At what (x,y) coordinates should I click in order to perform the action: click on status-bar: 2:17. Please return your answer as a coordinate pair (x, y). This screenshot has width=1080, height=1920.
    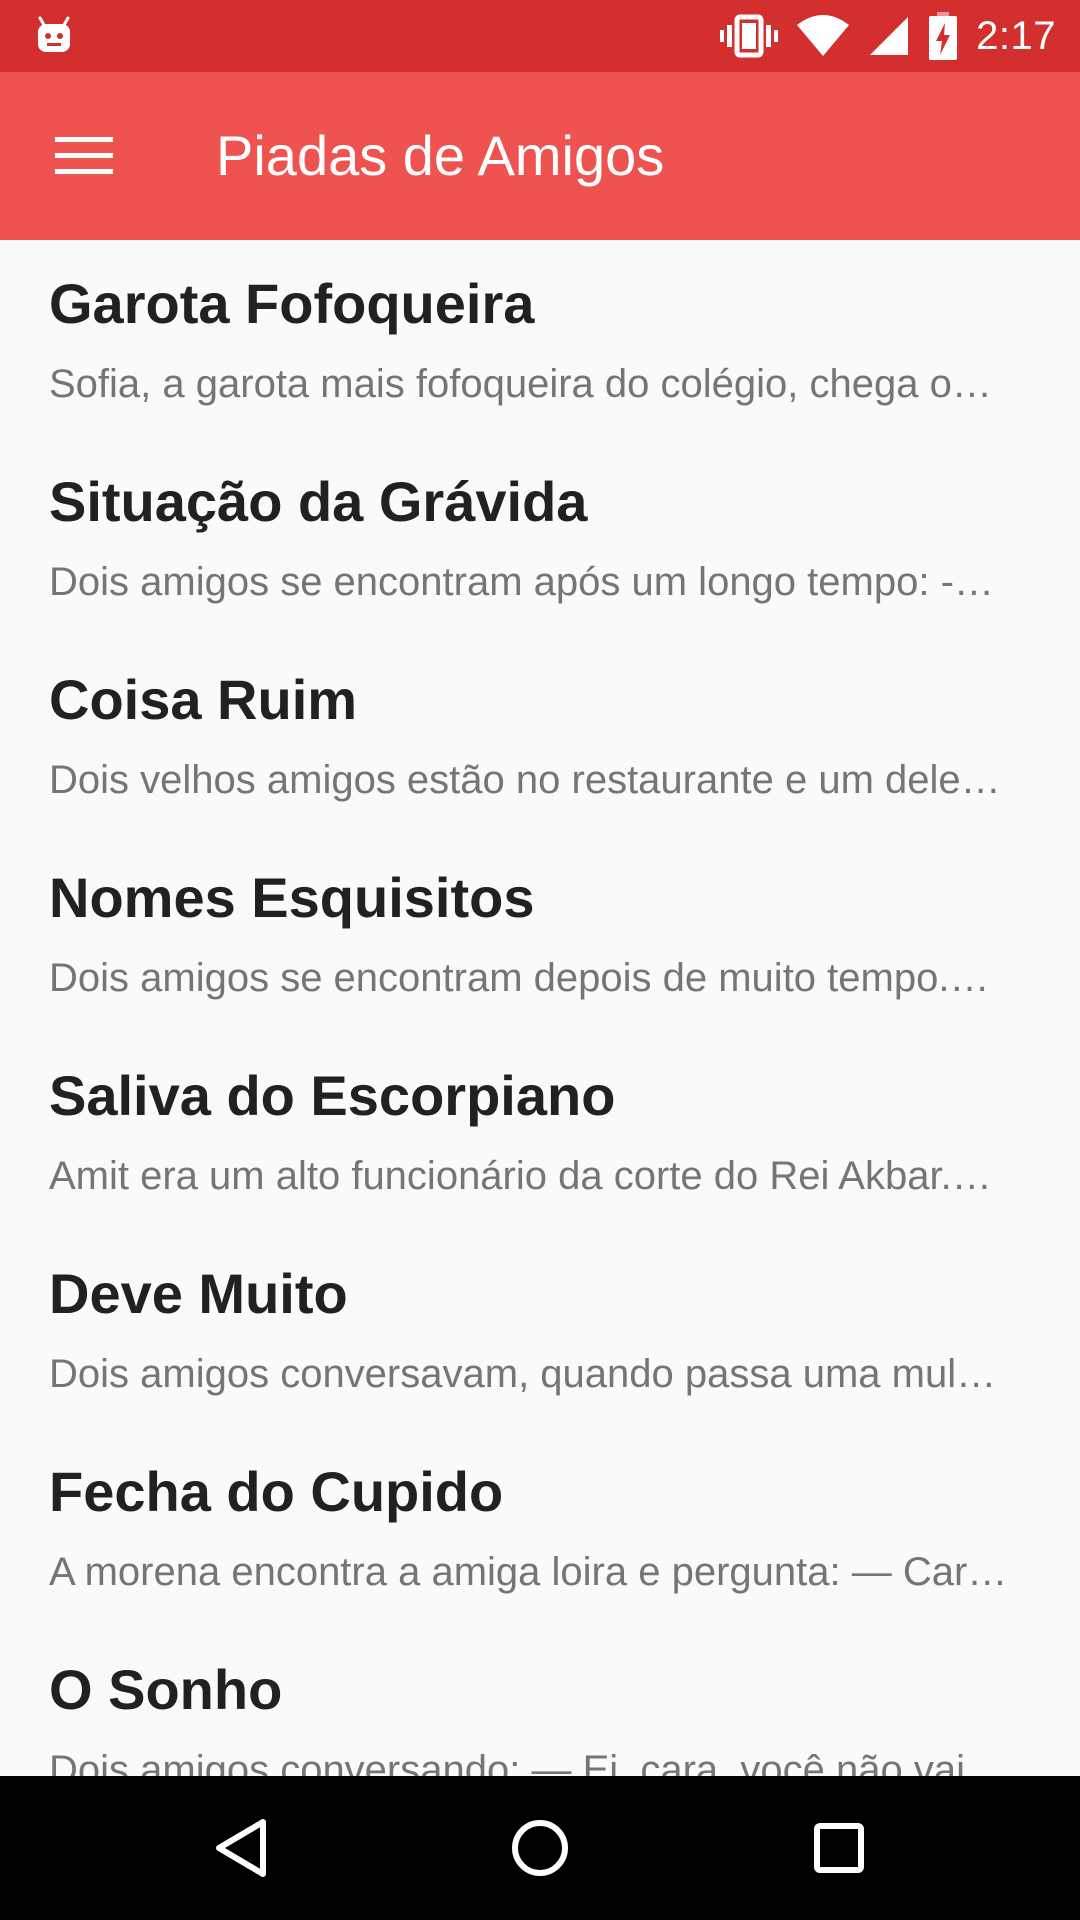
    Looking at the image, I should click on (540, 36).